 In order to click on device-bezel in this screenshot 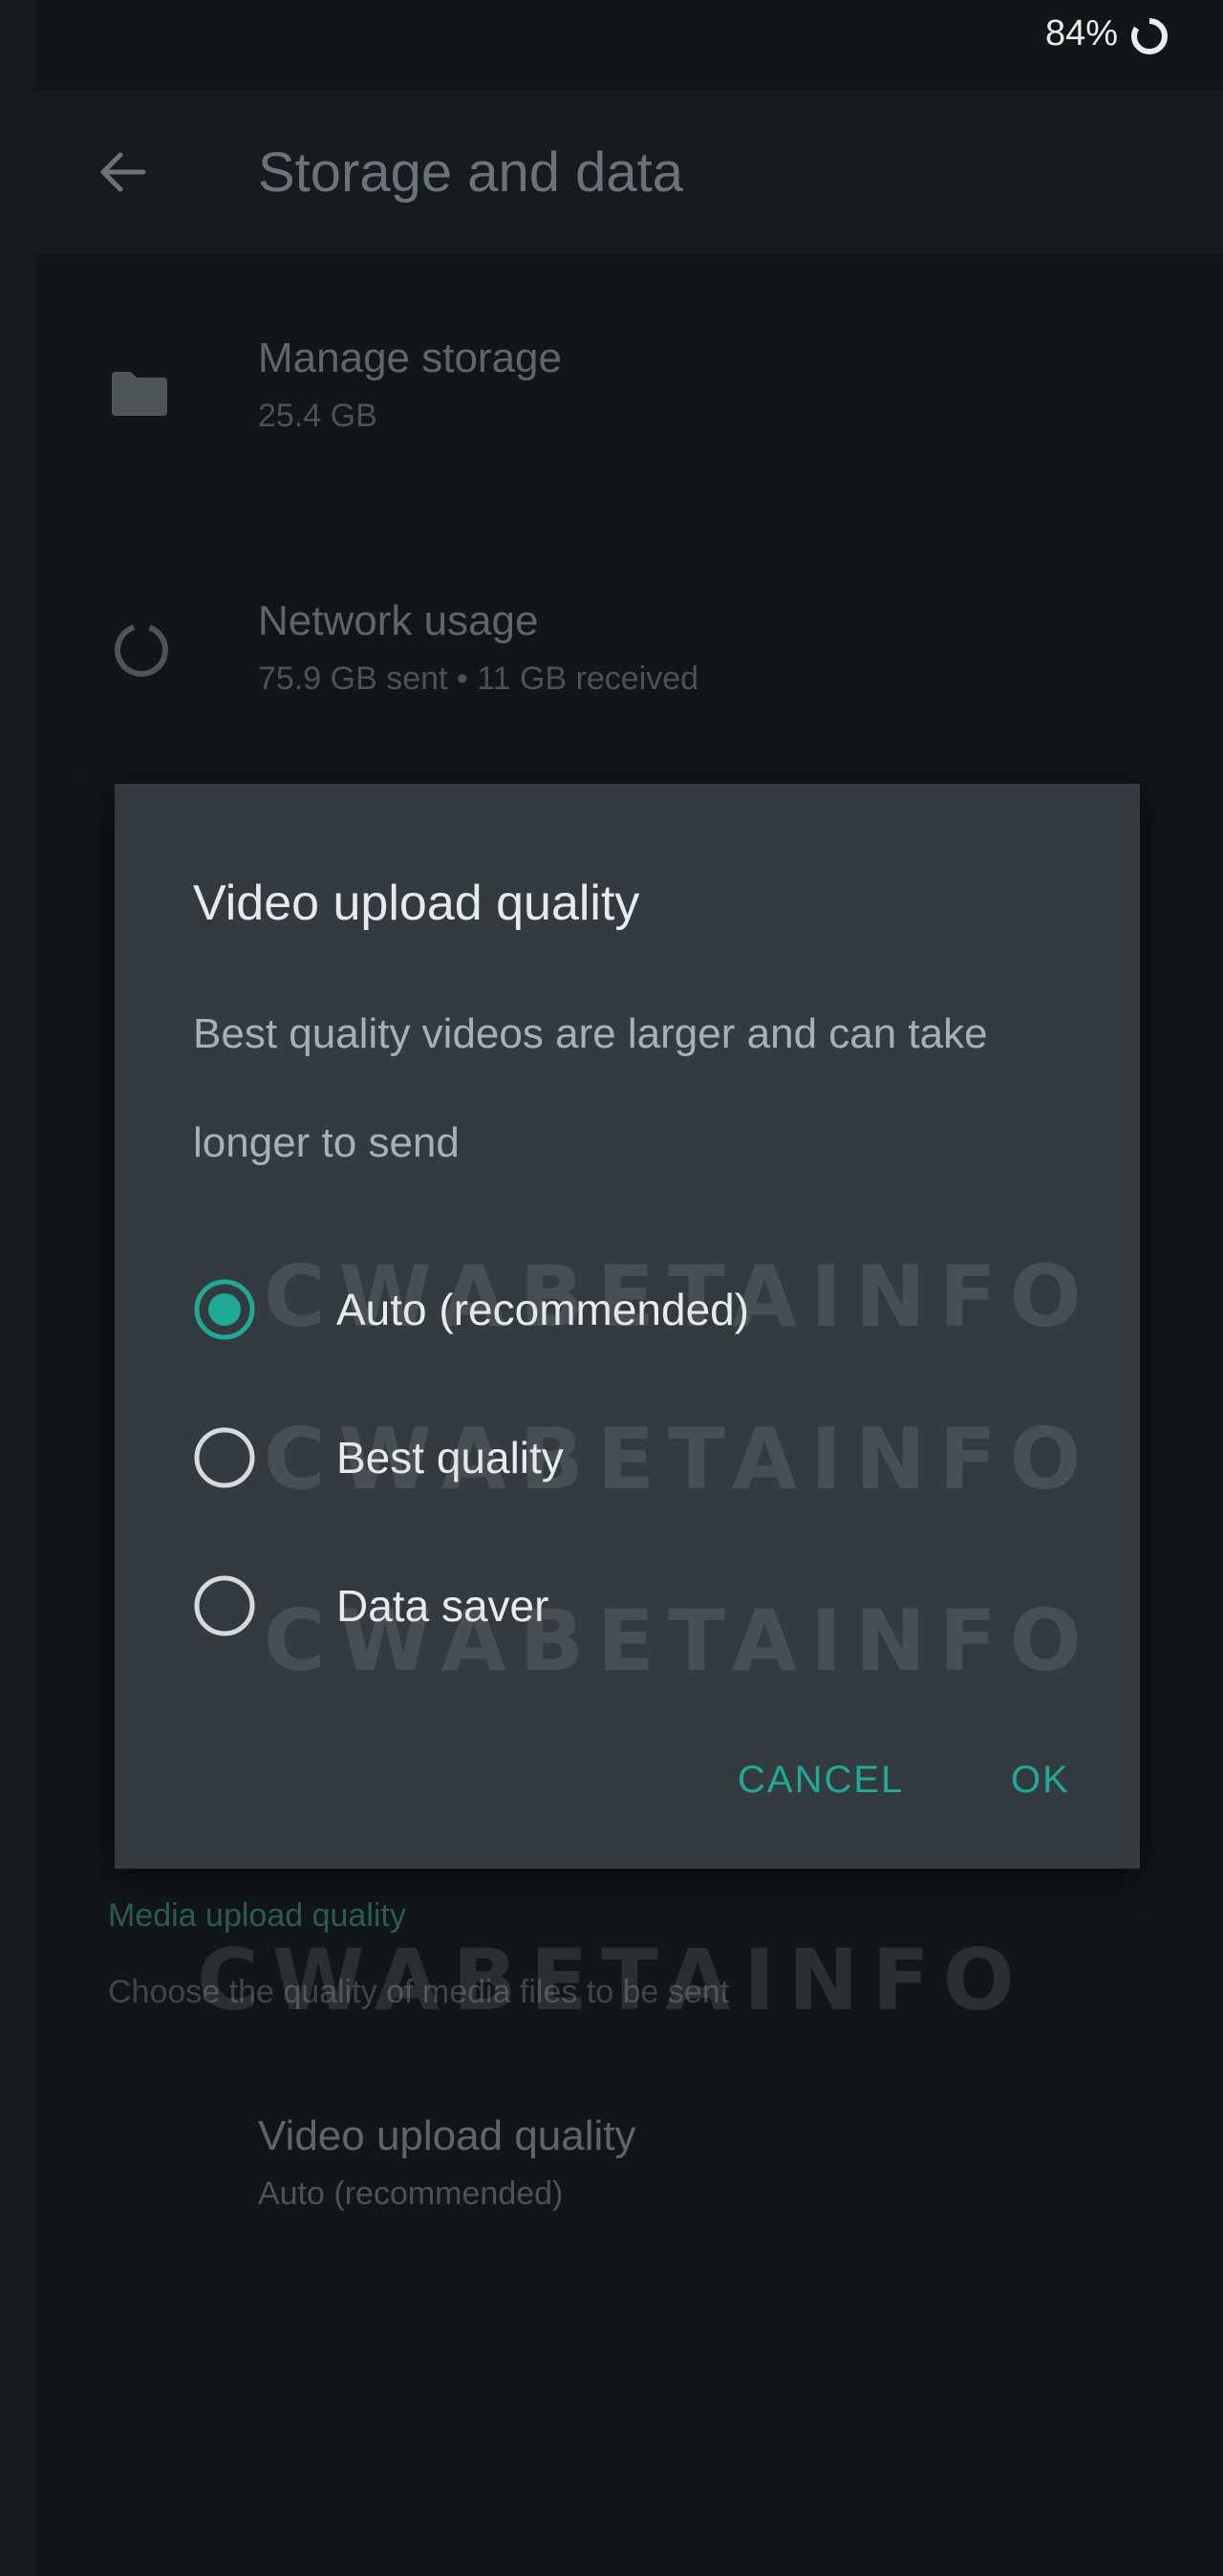, I will do `click(18, 1288)`.